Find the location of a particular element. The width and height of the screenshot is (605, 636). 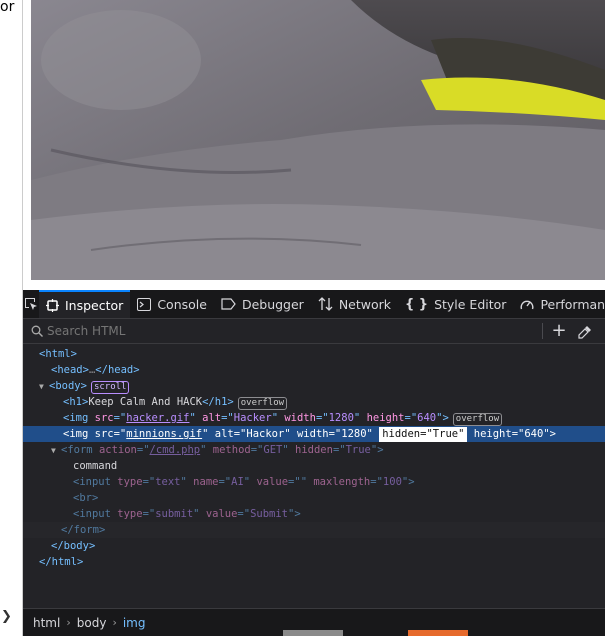

tree-row-br: <br> is located at coordinates (314, 498).